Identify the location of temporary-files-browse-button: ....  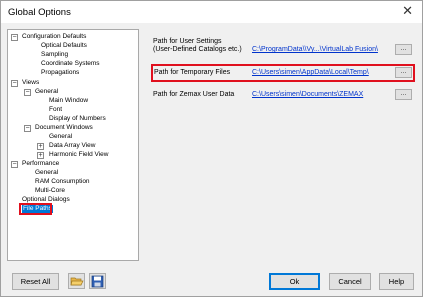
(403, 72).